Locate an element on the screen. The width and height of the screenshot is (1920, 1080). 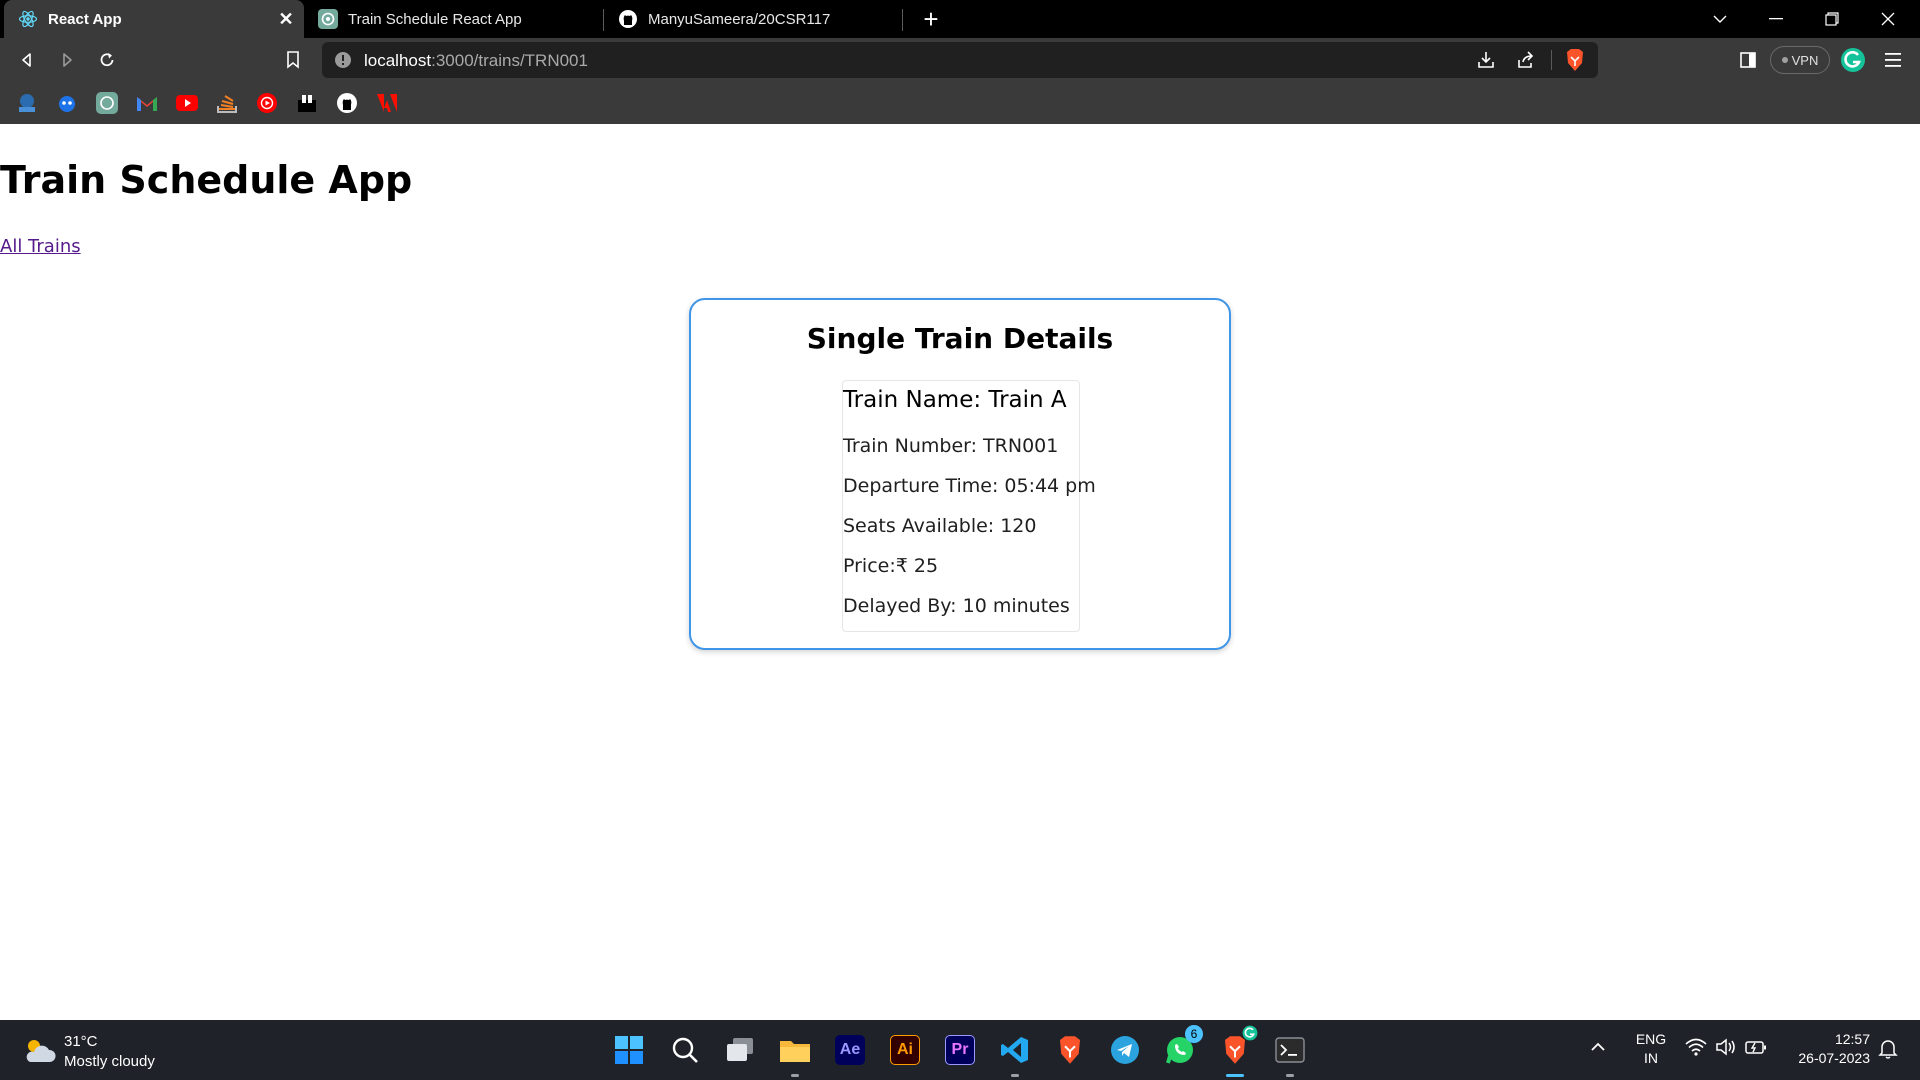
new-tab-button: + is located at coordinates (931, 19).